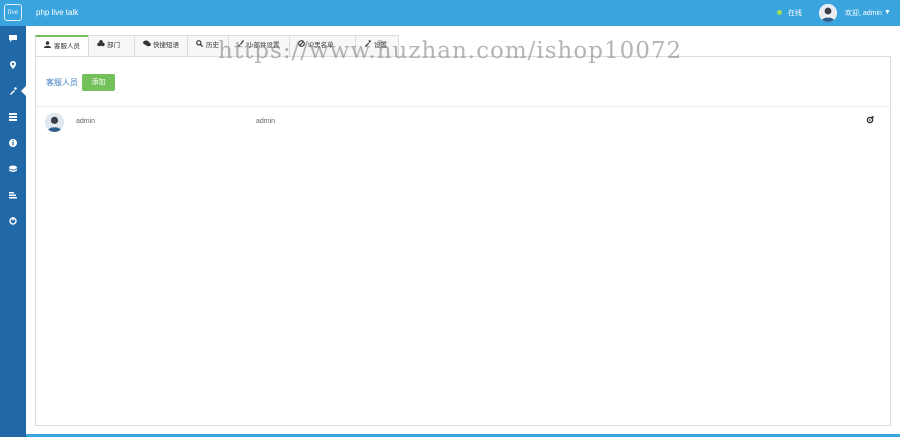 The image size is (900, 437). Describe the element at coordinates (49, 47) in the screenshot. I see `user-icon` at that location.